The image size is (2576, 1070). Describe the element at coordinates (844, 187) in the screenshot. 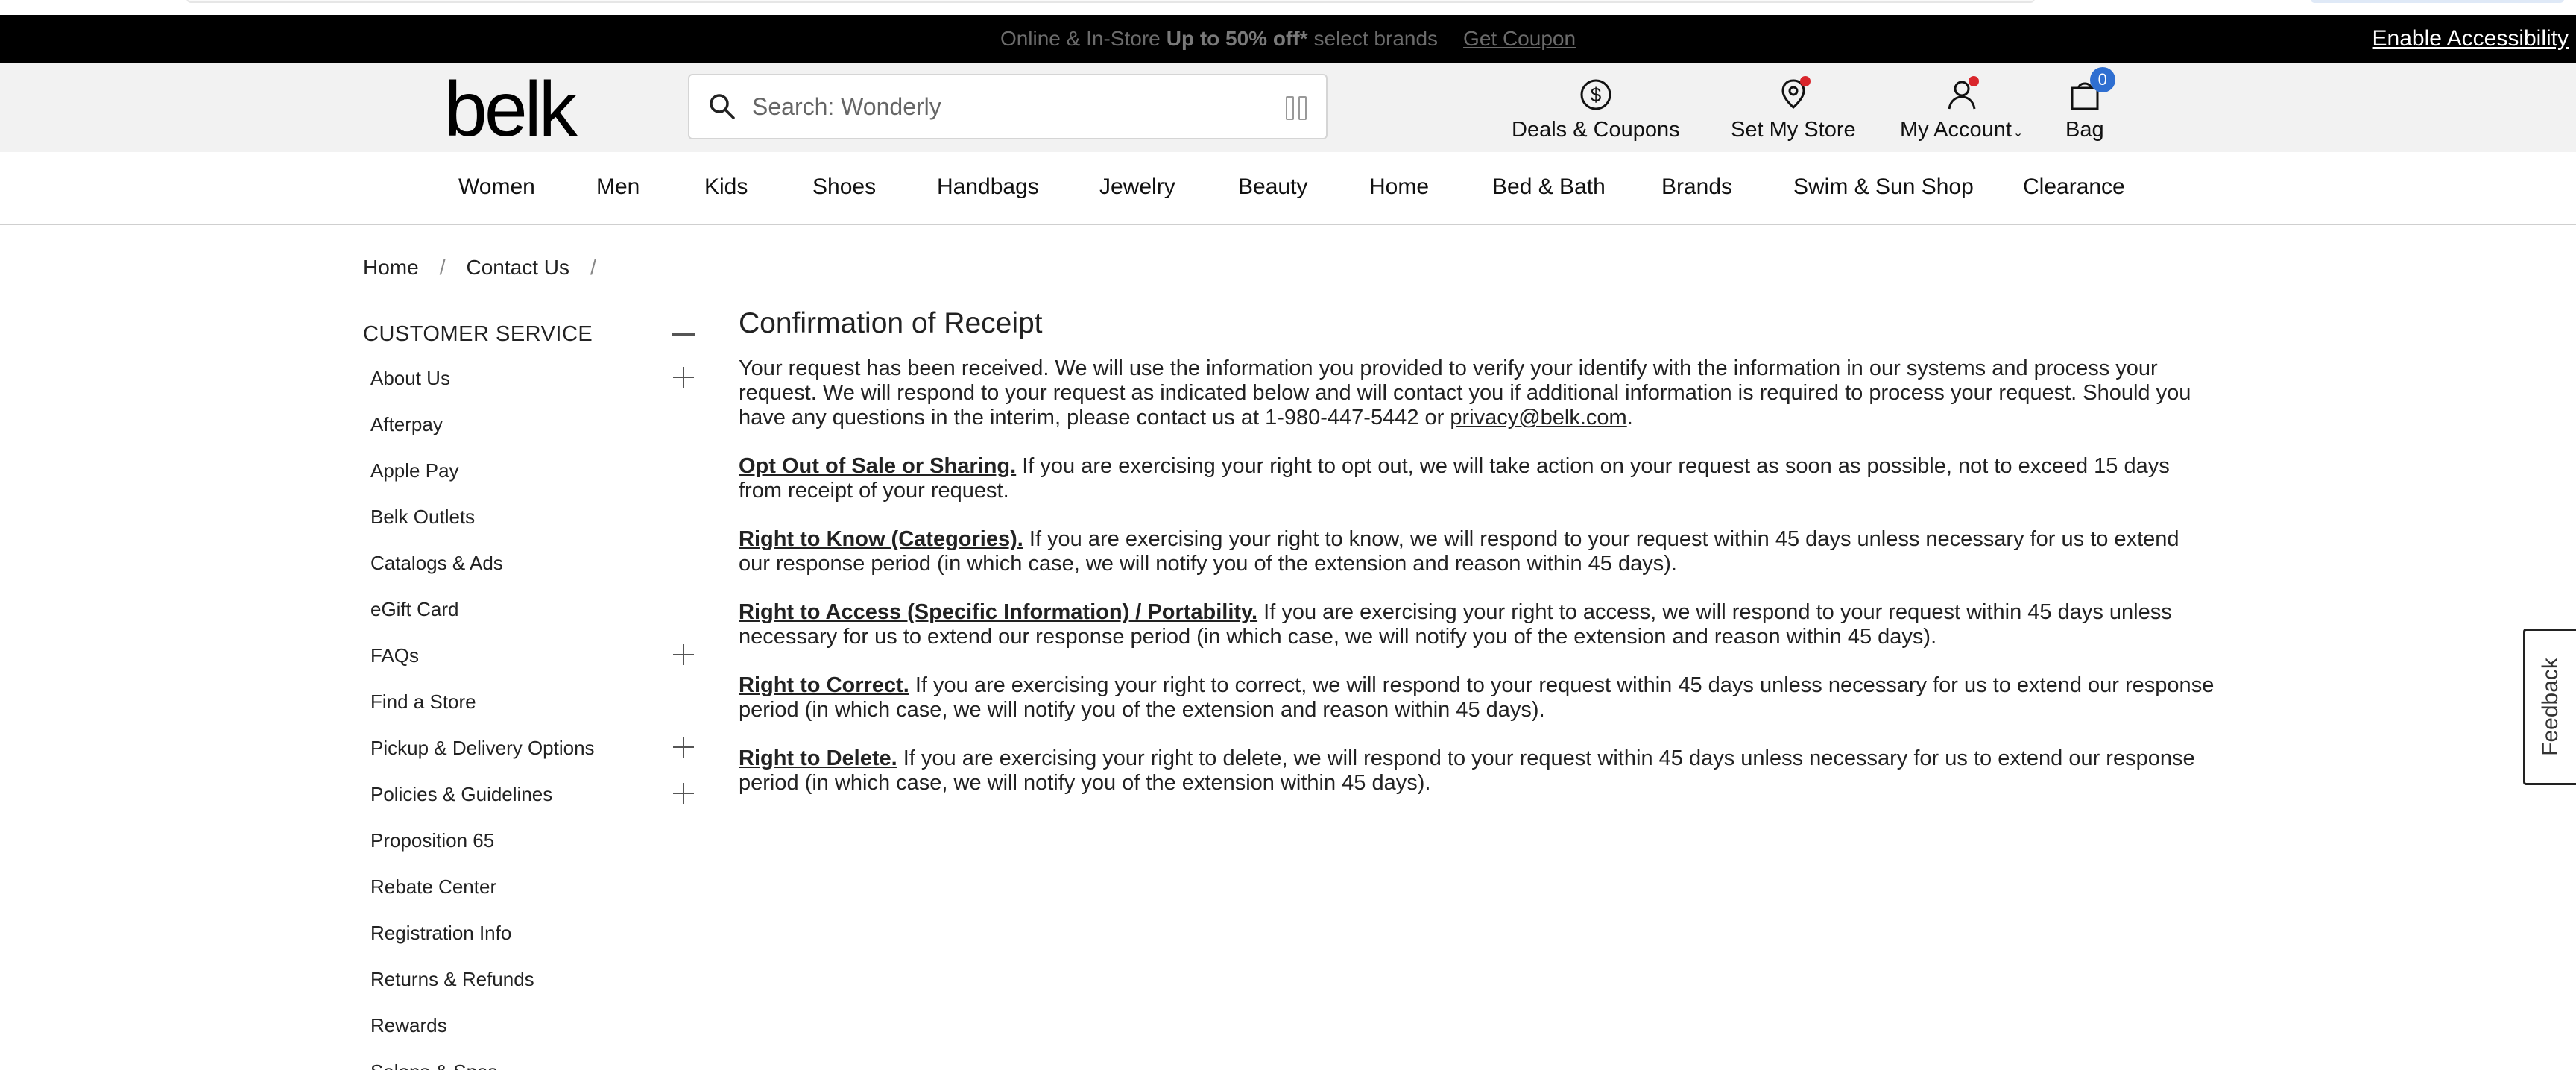

I see `nav-item-shoes: Shoes` at that location.